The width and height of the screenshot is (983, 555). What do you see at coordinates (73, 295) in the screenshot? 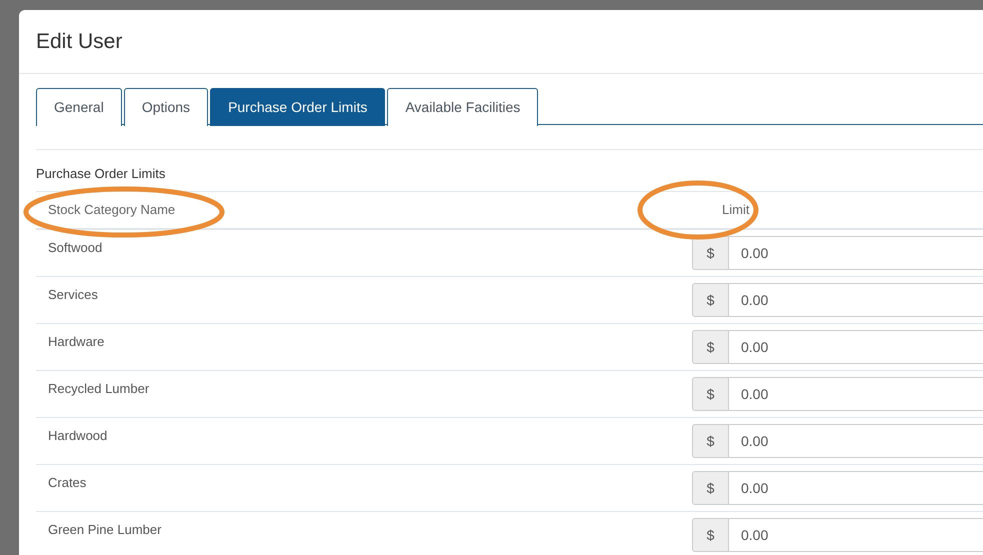
I see `category-name: Services` at bounding box center [73, 295].